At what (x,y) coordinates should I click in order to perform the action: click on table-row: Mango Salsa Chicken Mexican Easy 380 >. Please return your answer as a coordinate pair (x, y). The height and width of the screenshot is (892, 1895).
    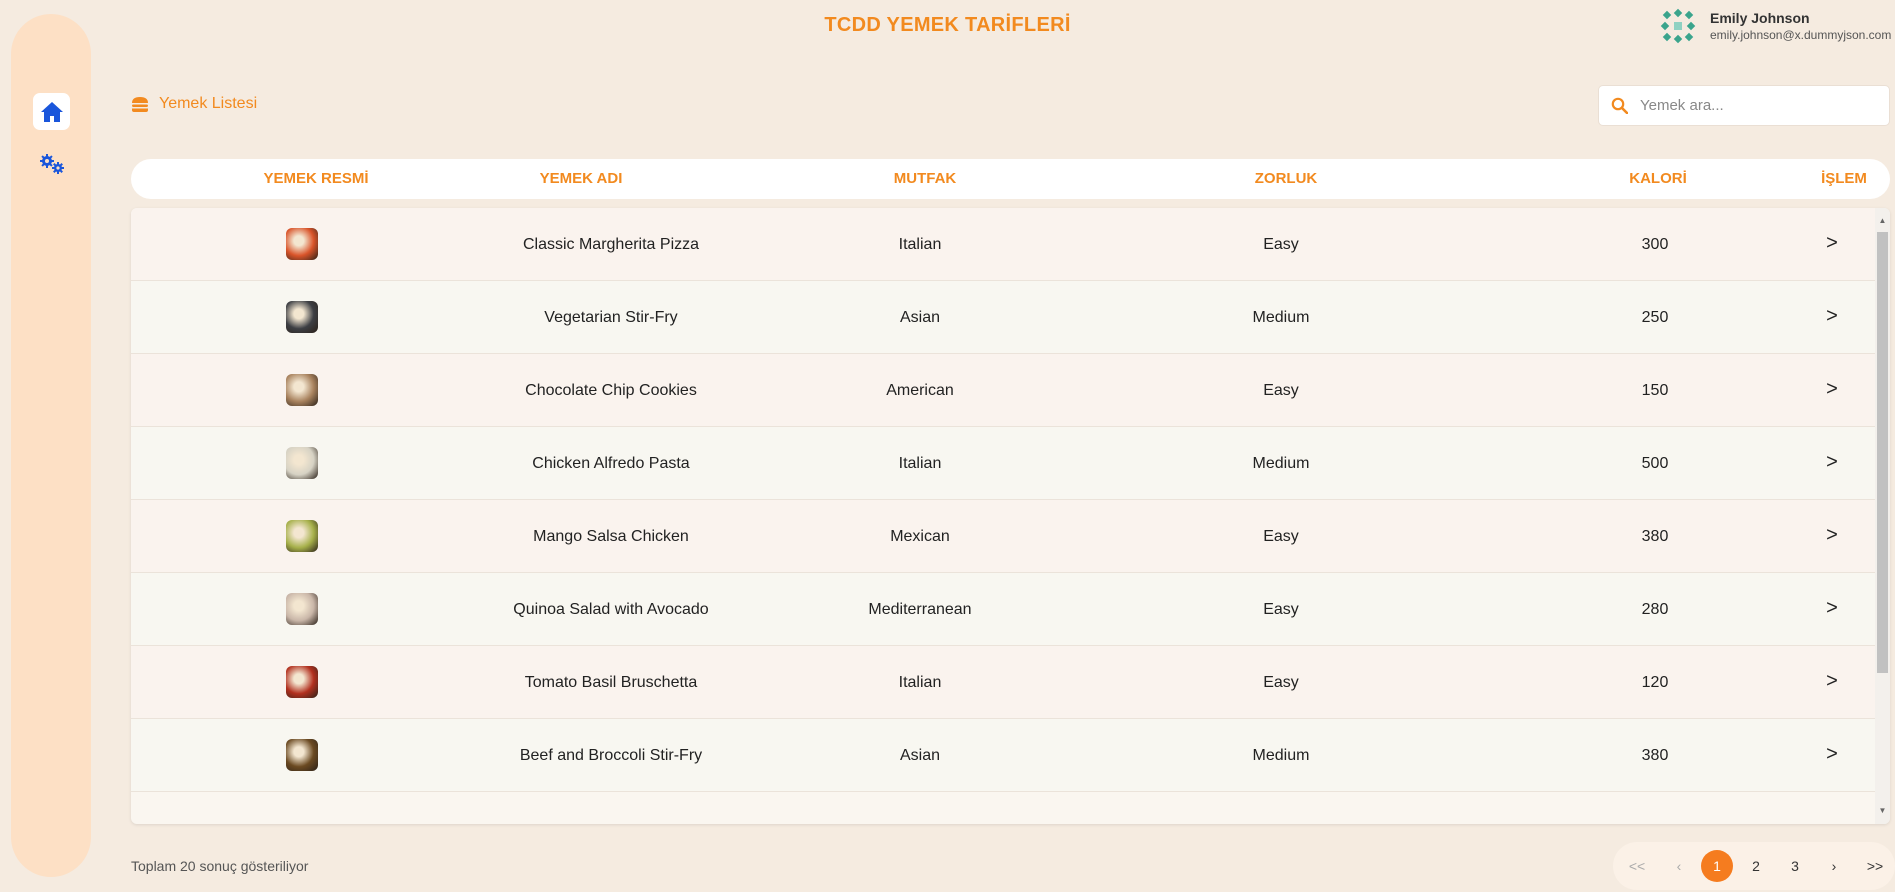
    Looking at the image, I should click on (1003, 536).